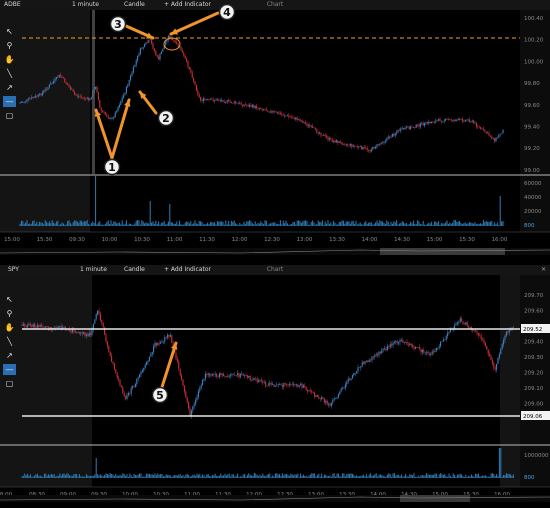 This screenshot has height=508, width=550. What do you see at coordinates (227, 12) in the screenshot?
I see `annotation-number: 4` at bounding box center [227, 12].